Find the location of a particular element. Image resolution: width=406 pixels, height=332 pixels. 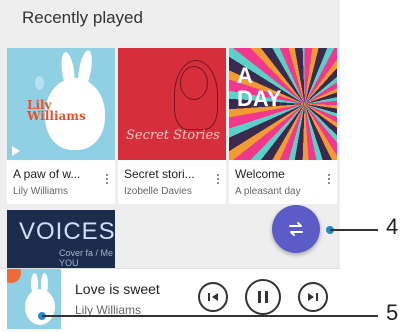

album-card: A DAY Welcome A pleasant day is located at coordinates (283, 126).